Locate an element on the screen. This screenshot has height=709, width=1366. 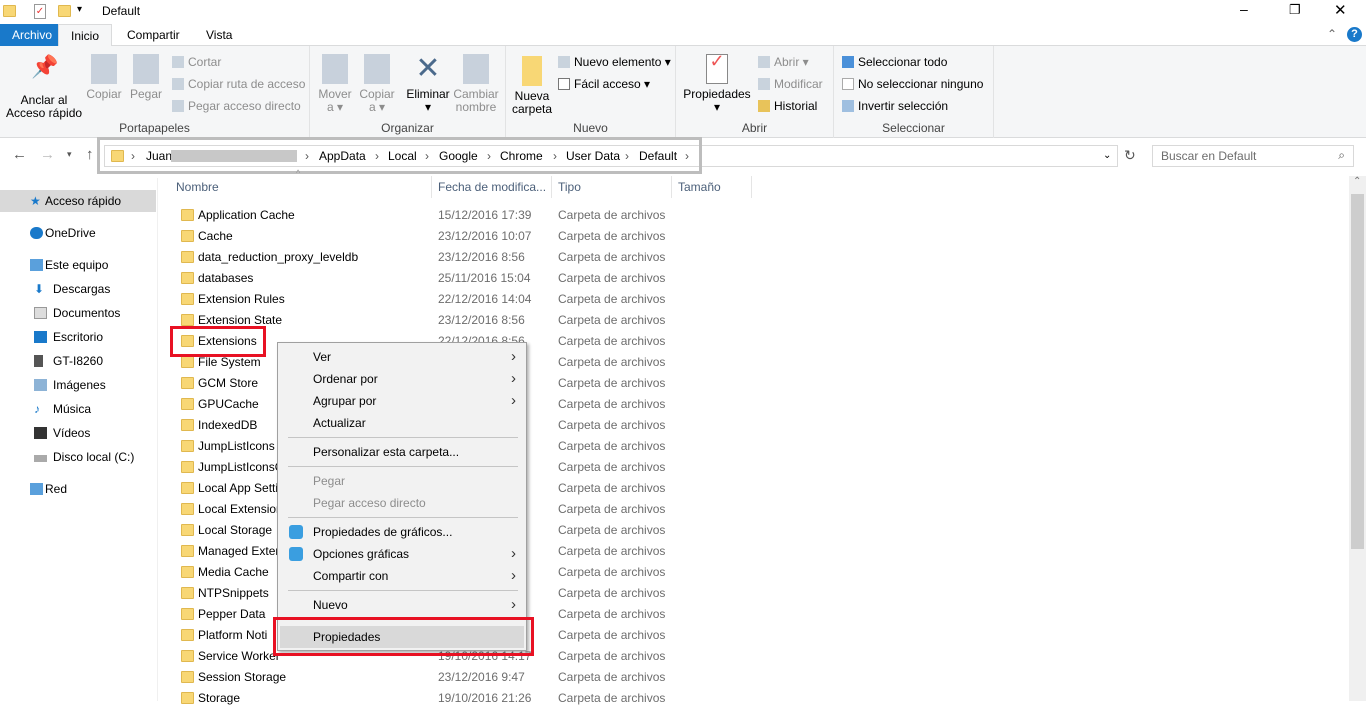
column-nombre: Nombre is located at coordinates (301, 187).